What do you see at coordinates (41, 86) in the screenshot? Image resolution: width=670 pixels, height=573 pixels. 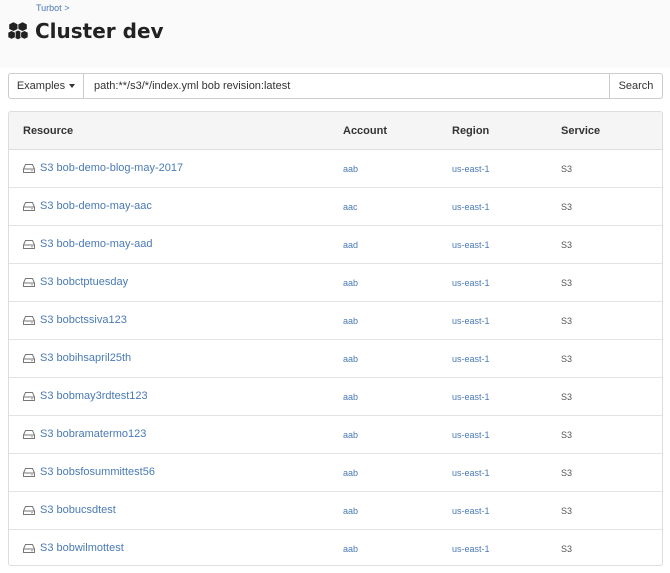 I see `examples-label: Examples` at bounding box center [41, 86].